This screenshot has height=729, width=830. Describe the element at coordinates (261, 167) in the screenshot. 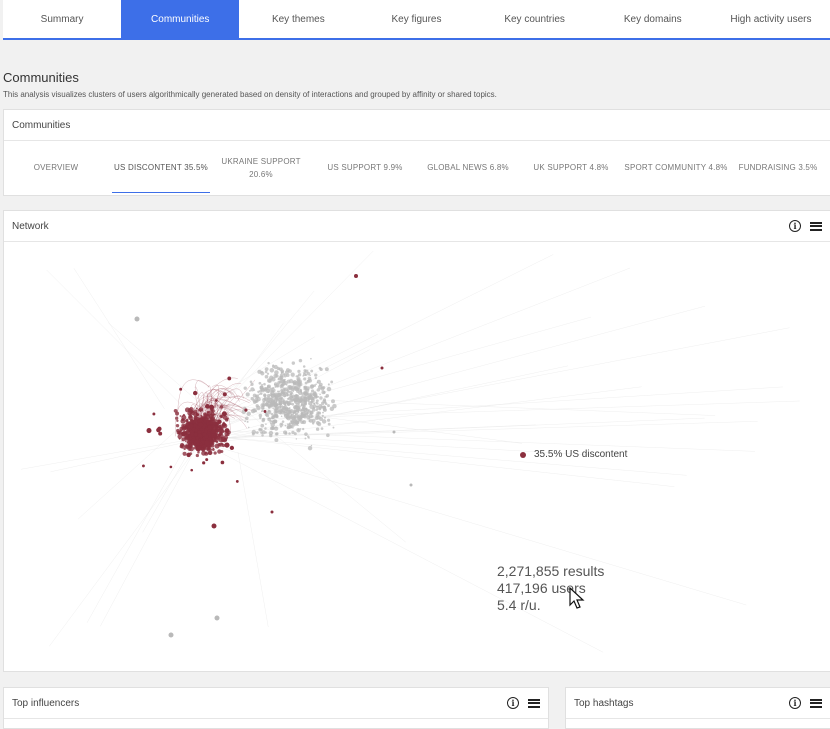

I see `community-tab-ukraine-support: UKRAINE SUPPORT 20.6%` at that location.